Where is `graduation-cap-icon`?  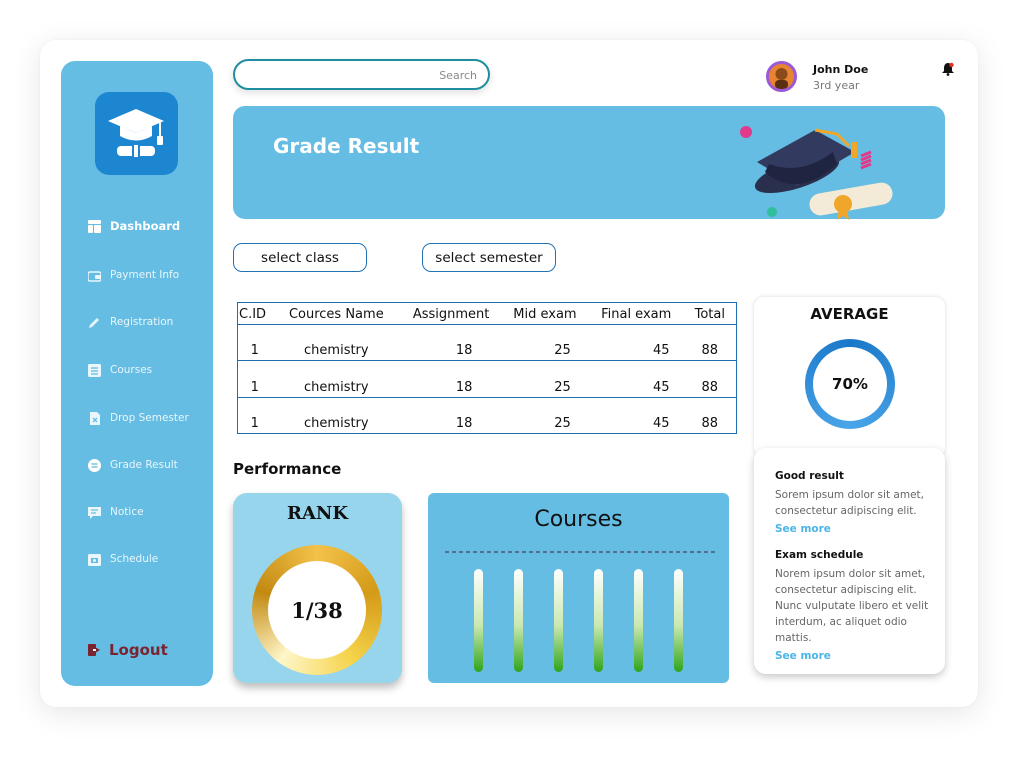 graduation-cap-icon is located at coordinates (136, 133).